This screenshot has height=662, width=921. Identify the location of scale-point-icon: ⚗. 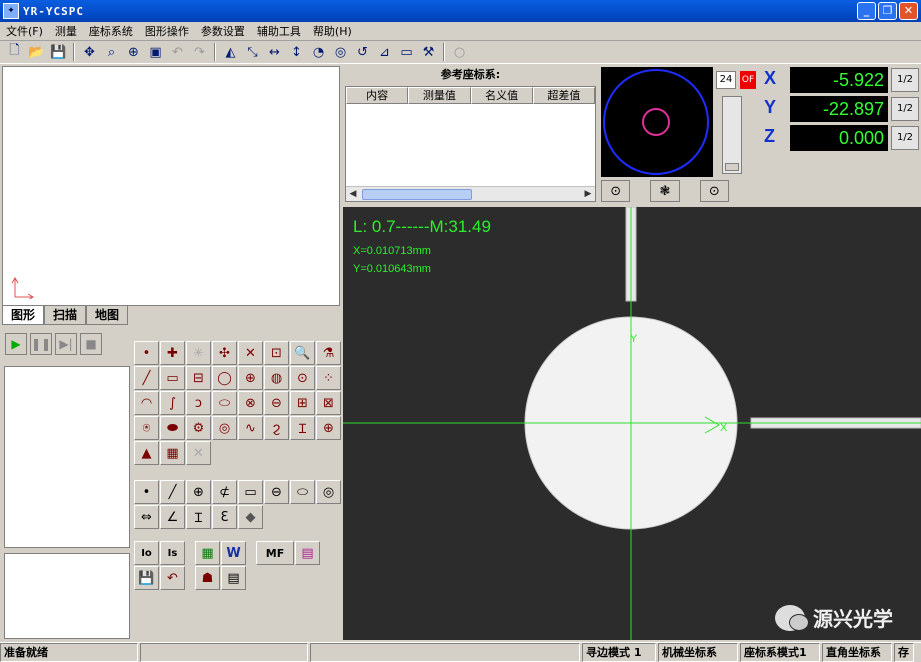
(328, 353).